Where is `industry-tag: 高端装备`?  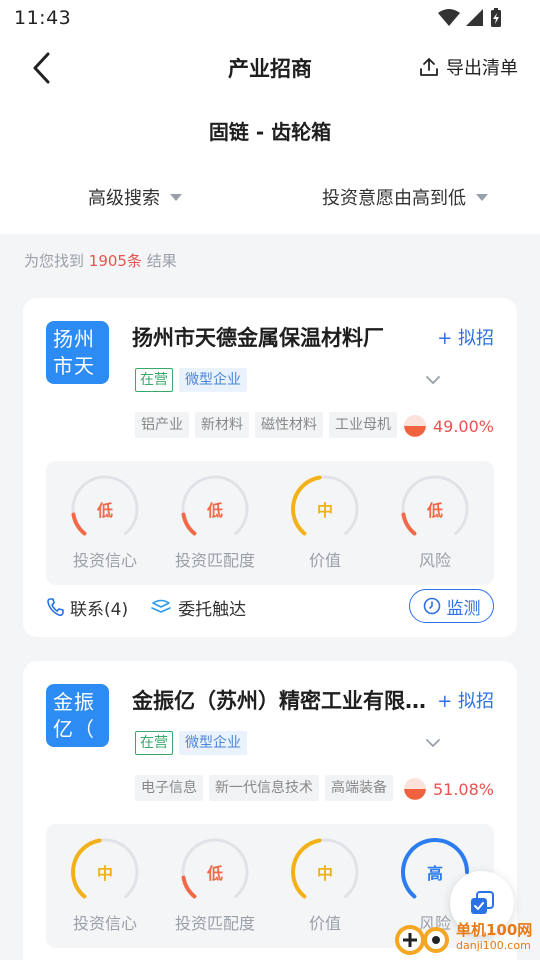 industry-tag: 高端装备 is located at coordinates (359, 788).